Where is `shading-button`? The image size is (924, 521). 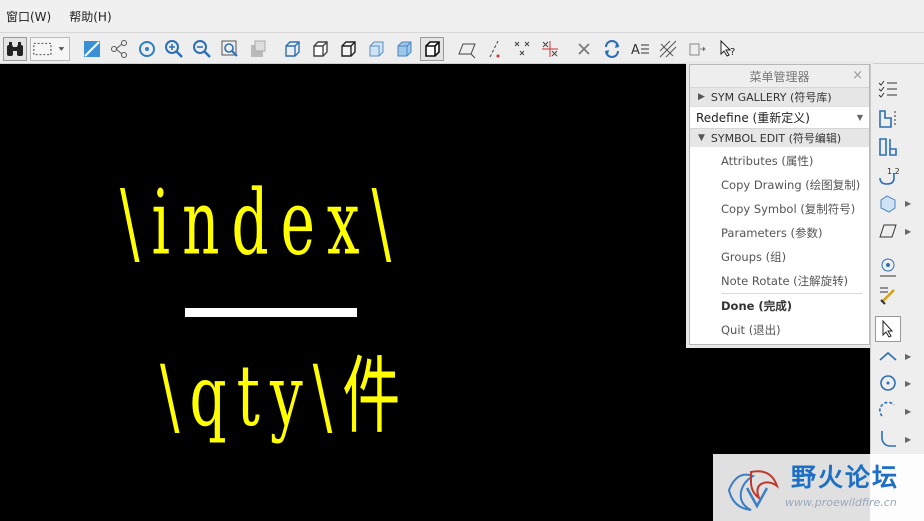
shading-button is located at coordinates (404, 49).